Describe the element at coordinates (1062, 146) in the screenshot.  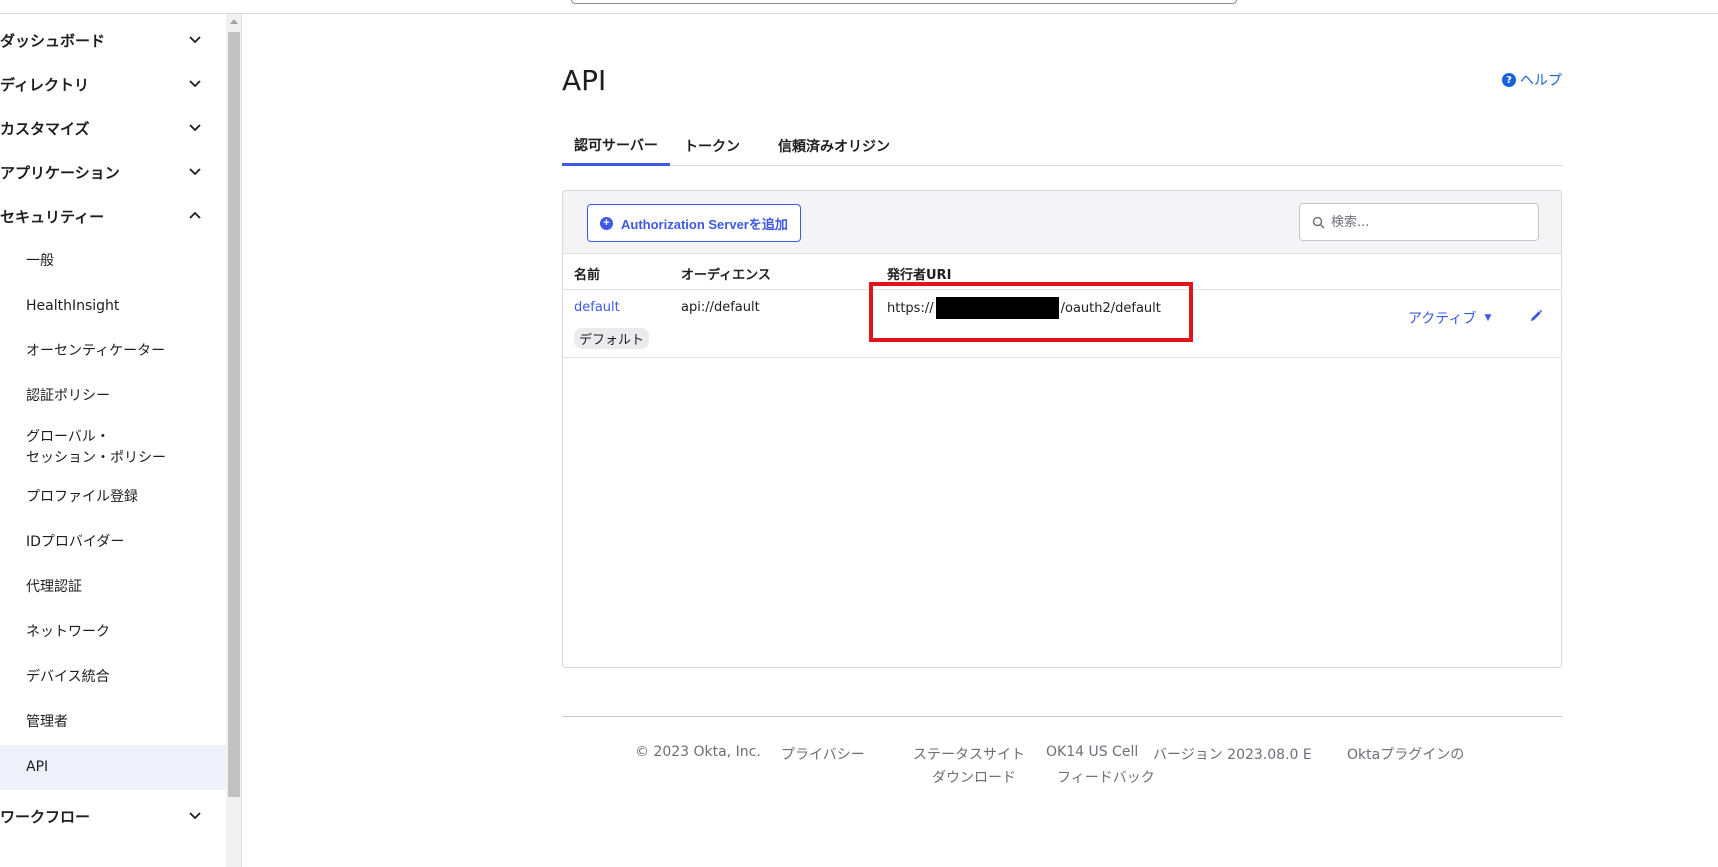
I see `tab-bar: 認可サーバー トークン 信頼済みオリジン` at that location.